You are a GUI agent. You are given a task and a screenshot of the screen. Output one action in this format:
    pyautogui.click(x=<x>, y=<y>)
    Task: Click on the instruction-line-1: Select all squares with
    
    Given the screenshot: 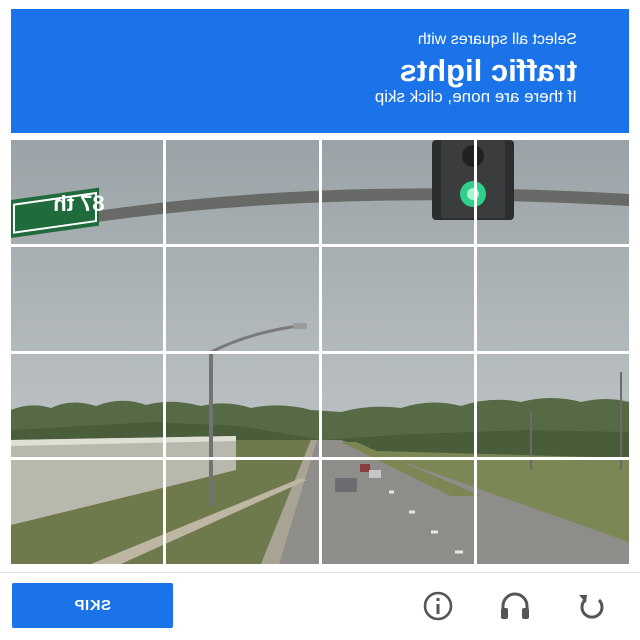 What is the action you would take?
    pyautogui.click(x=497, y=39)
    